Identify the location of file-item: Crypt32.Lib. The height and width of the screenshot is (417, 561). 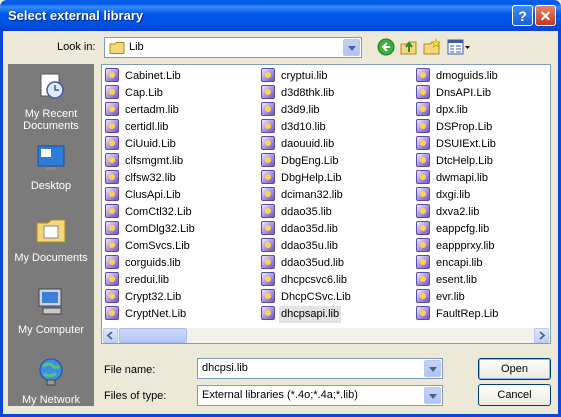
(151, 297).